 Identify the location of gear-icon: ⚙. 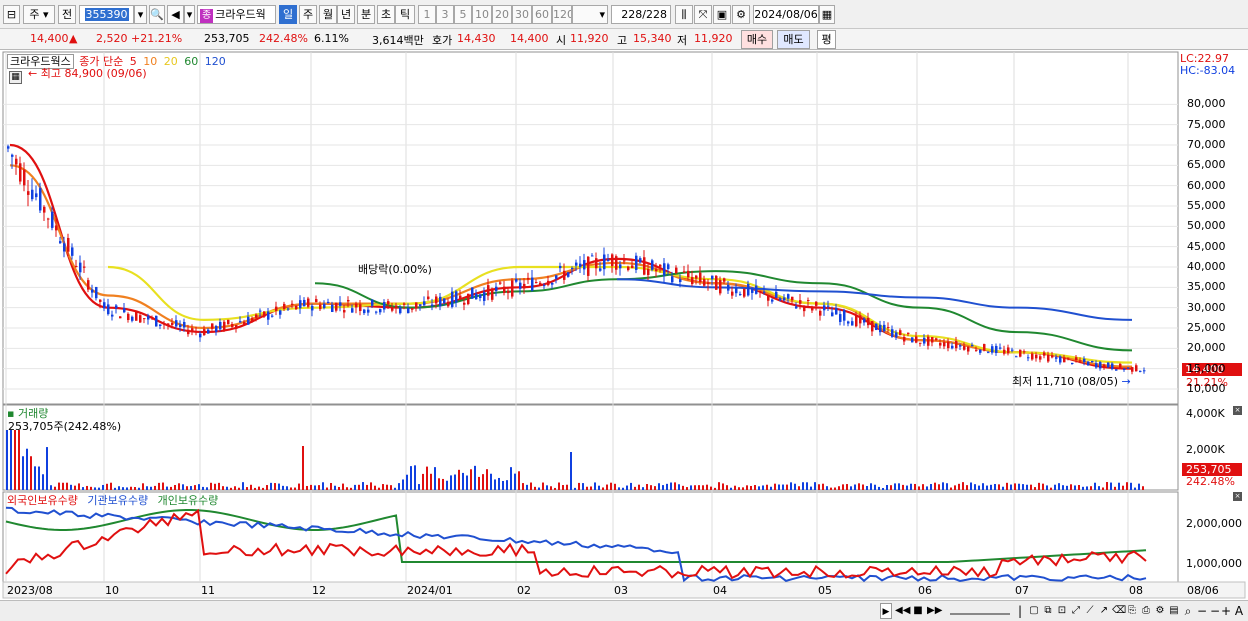
(741, 14).